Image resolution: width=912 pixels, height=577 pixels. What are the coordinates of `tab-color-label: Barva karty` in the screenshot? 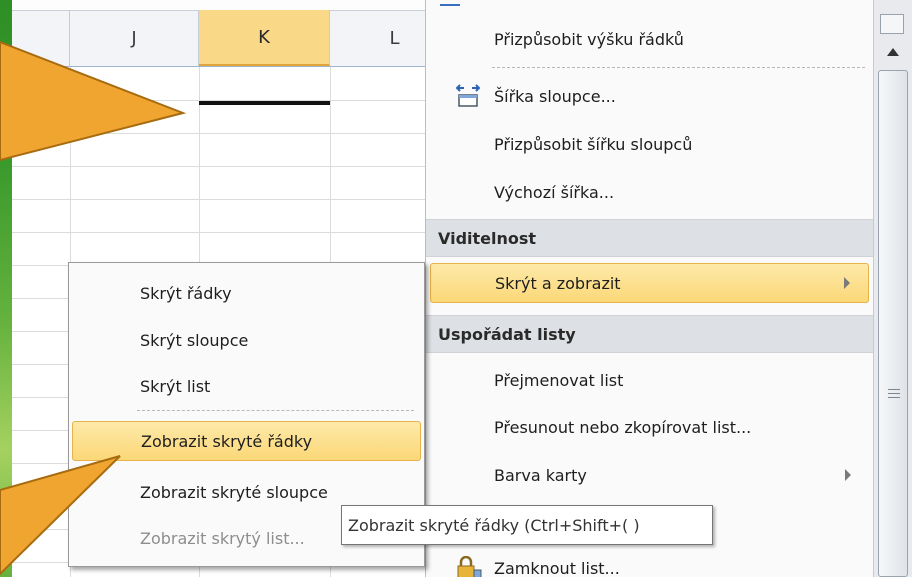 It's located at (540, 475).